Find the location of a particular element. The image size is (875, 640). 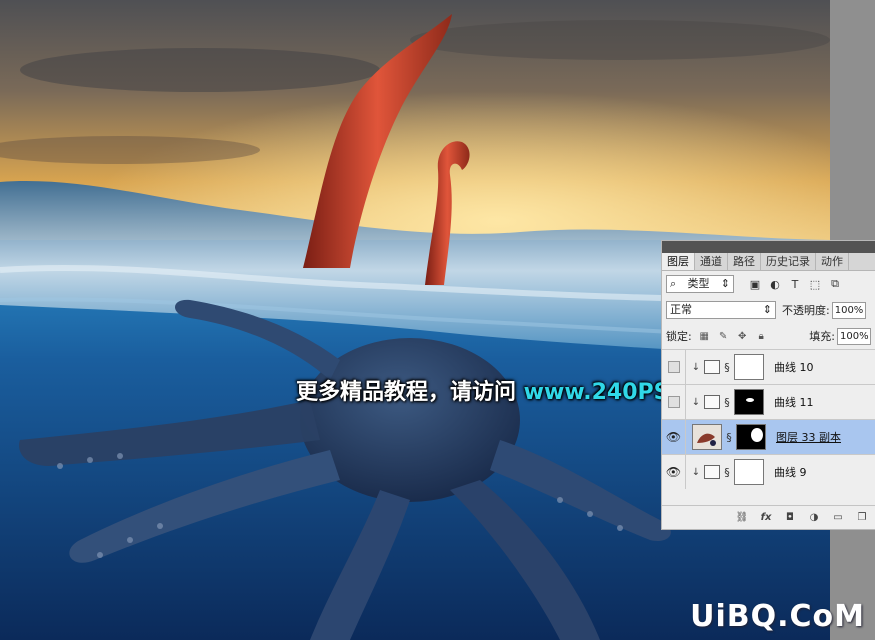

lock-all-icon: 🔒︎ is located at coordinates (761, 336).